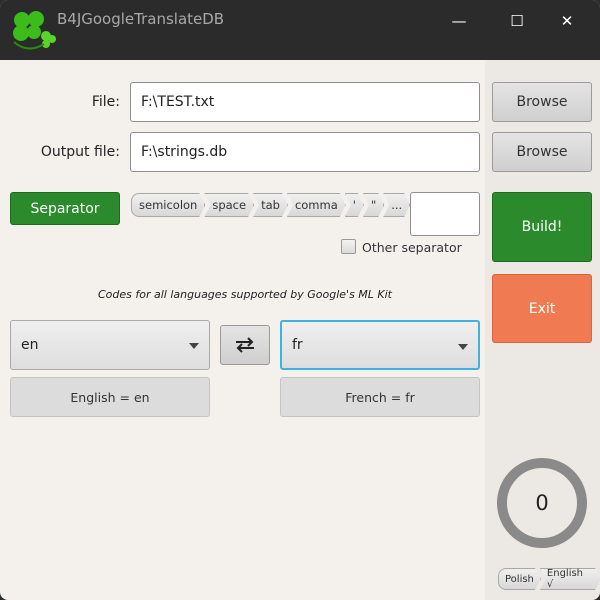  Describe the element at coordinates (542, 102) in the screenshot. I see `browse-file-button: Browse` at that location.